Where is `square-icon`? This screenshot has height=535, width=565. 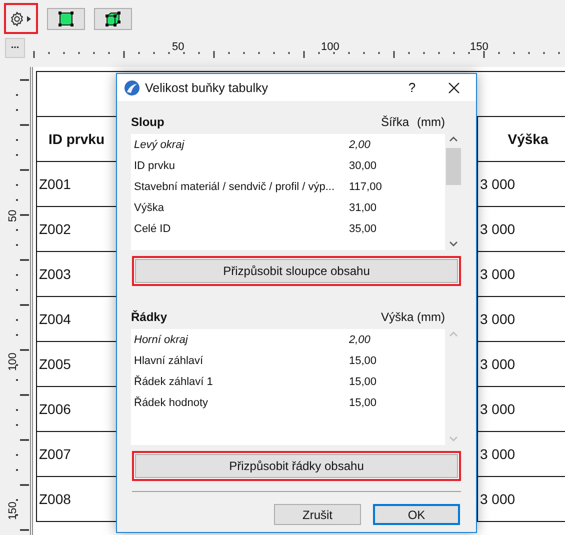 square-icon is located at coordinates (66, 18).